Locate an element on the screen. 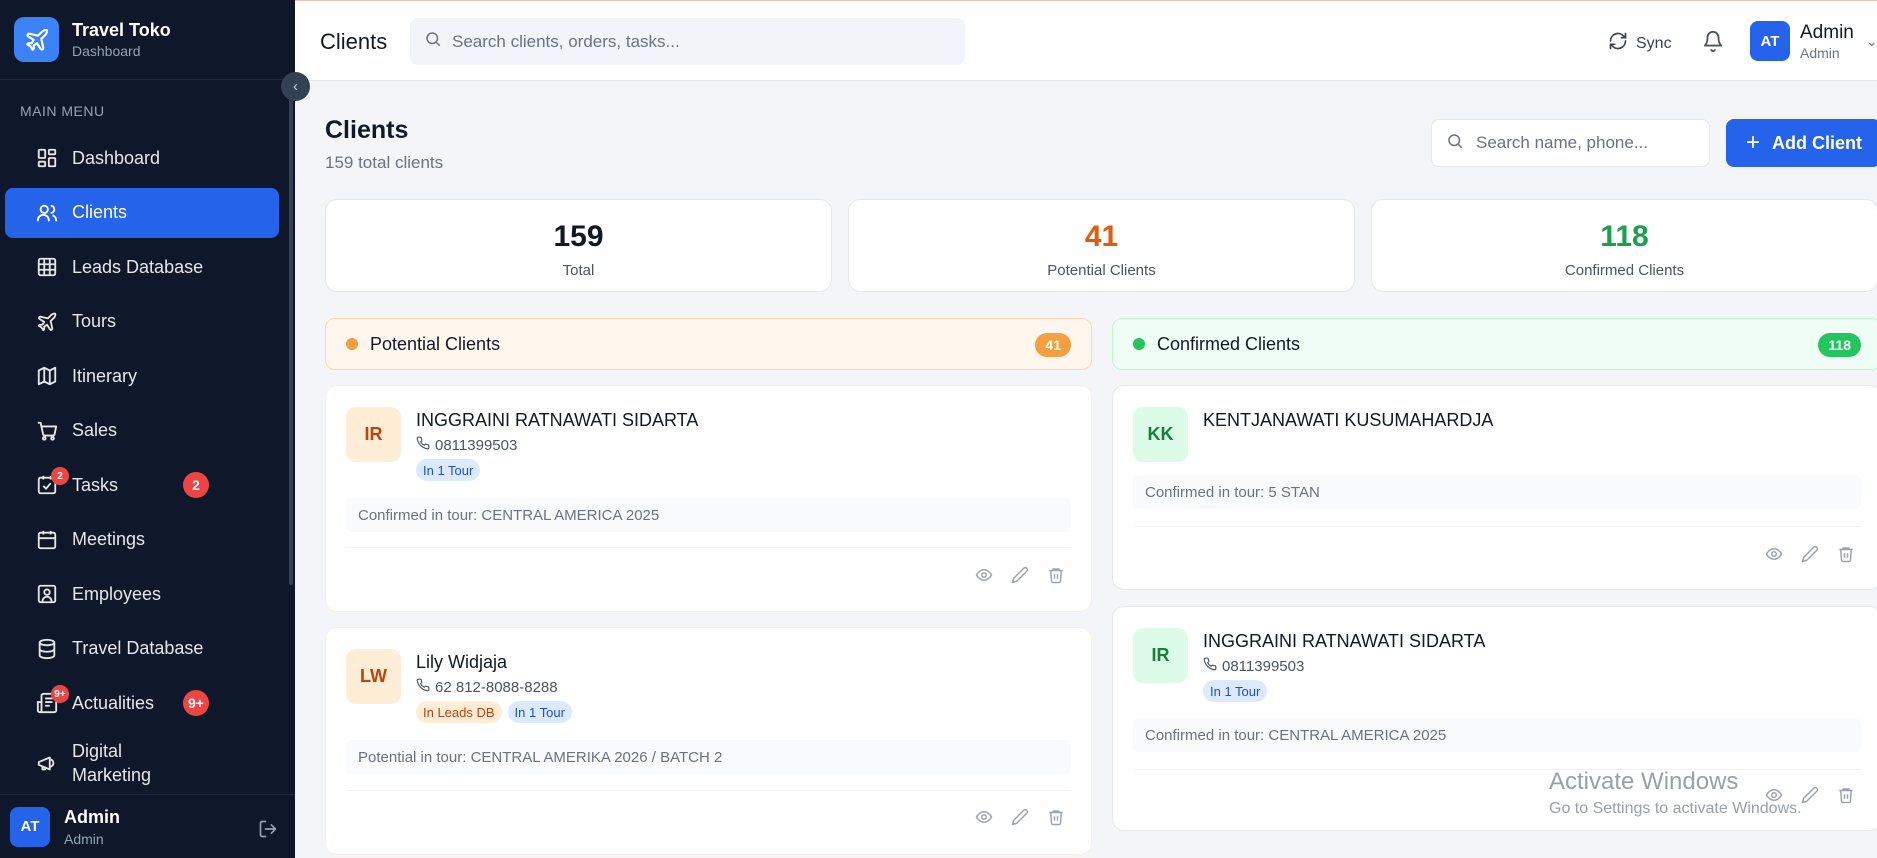  sidebar-item-travel-database: Travel Database is located at coordinates (142, 649).